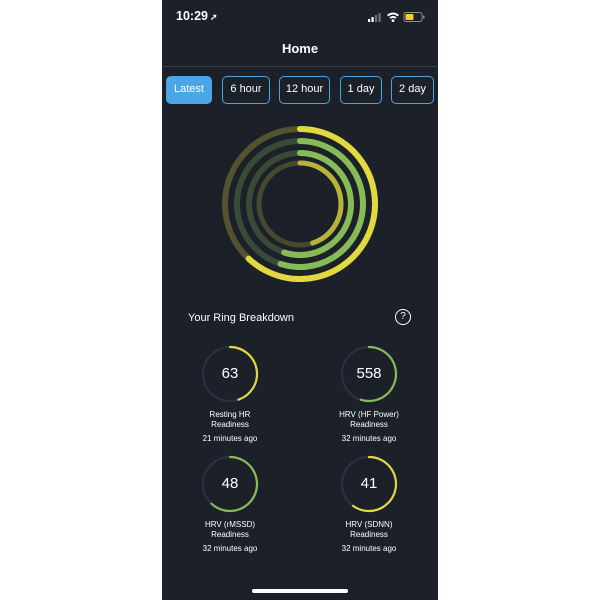 The width and height of the screenshot is (600, 600). I want to click on readiness-rings, so click(300, 204).